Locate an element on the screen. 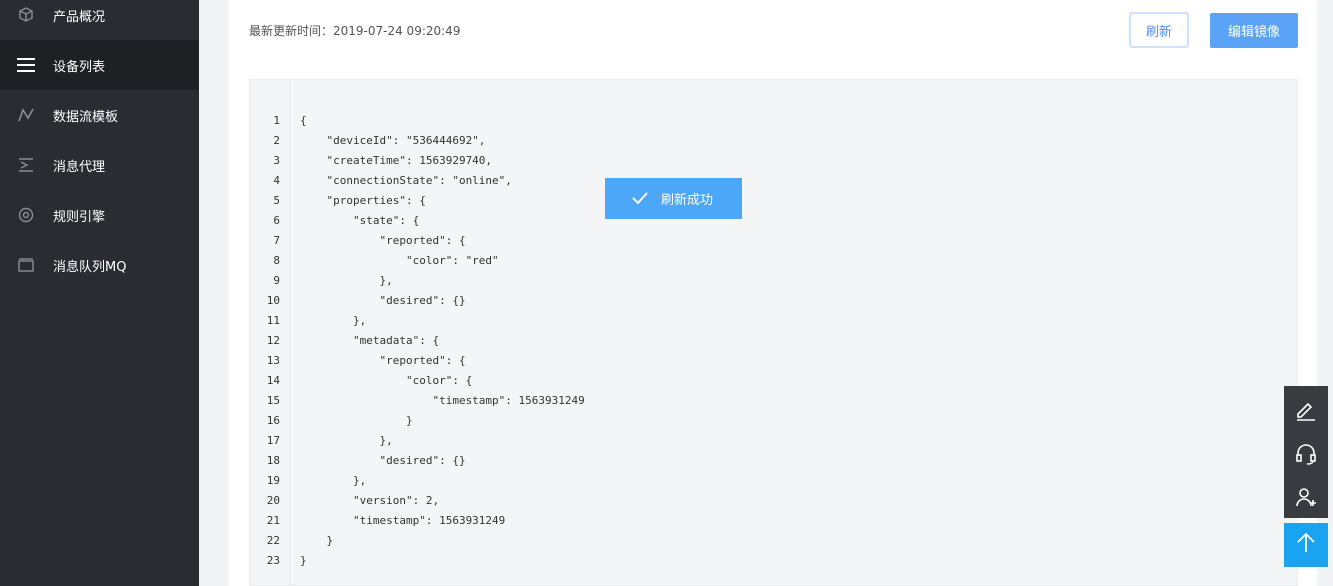 The height and width of the screenshot is (586, 1333). check-icon is located at coordinates (640, 200).